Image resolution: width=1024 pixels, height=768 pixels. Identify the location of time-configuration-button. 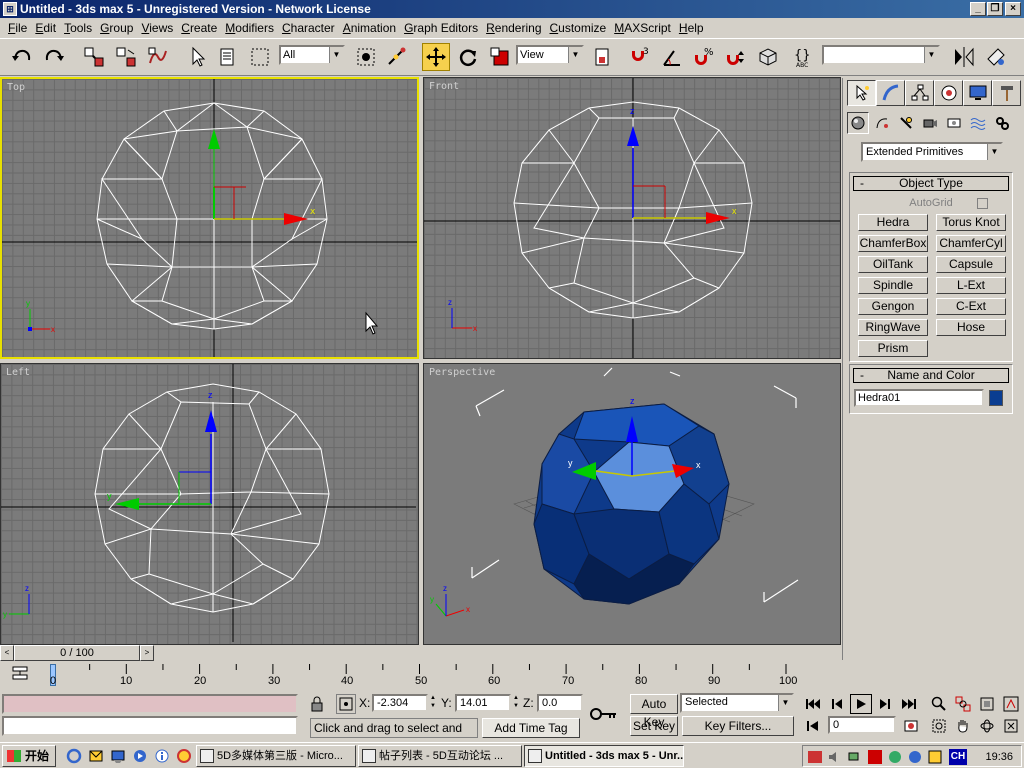
(911, 726).